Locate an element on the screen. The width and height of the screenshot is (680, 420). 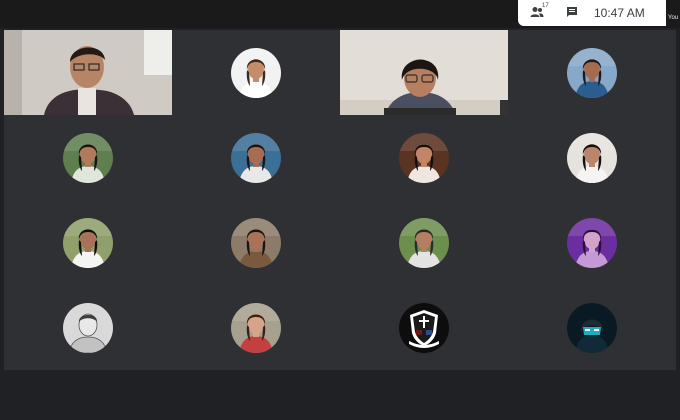
meeting-toolbar: 17 10:47 AM is located at coordinates (592, 13).